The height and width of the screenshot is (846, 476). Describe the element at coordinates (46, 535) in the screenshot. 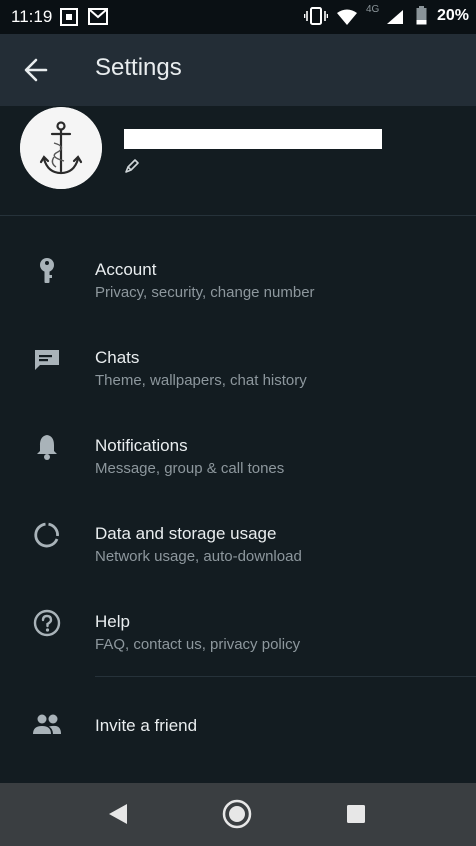

I see `data-usage-icon` at that location.